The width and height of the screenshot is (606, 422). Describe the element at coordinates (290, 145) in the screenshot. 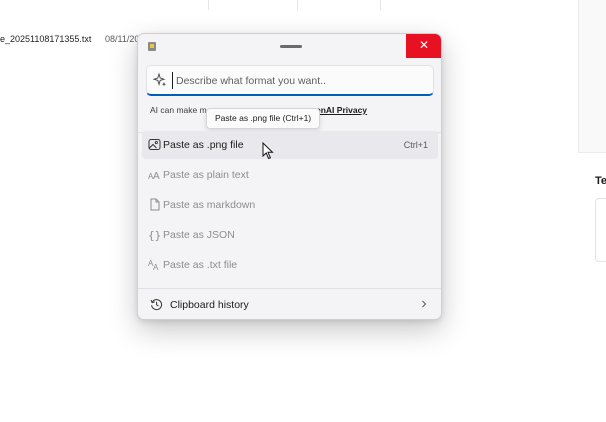

I see `paste-png-item: Paste as .png file Ctrl+1` at that location.